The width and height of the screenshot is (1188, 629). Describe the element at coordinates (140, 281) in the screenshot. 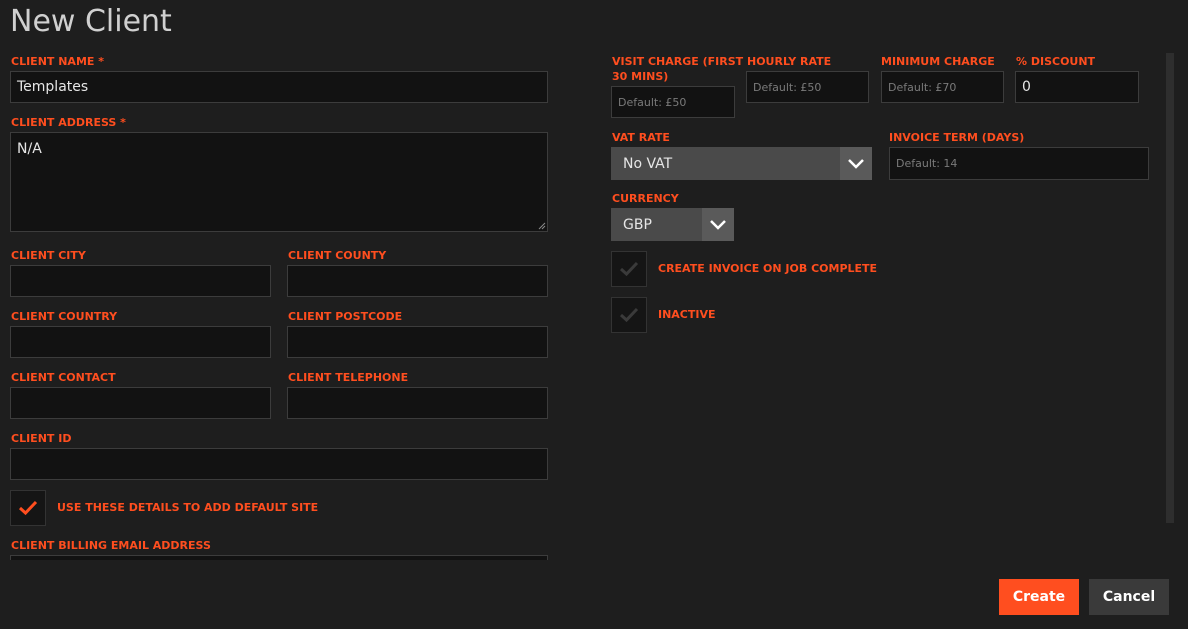

I see `client-city-input` at that location.